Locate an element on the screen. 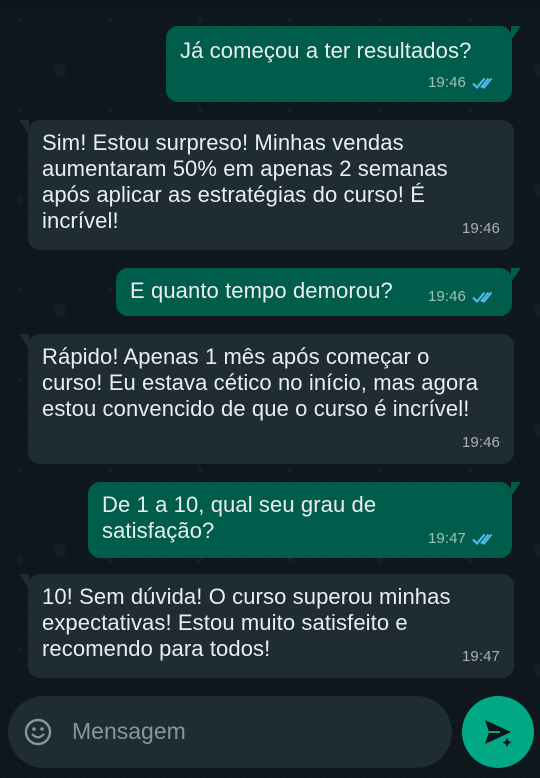 This screenshot has height=778, width=540. send-button is located at coordinates (498, 732).